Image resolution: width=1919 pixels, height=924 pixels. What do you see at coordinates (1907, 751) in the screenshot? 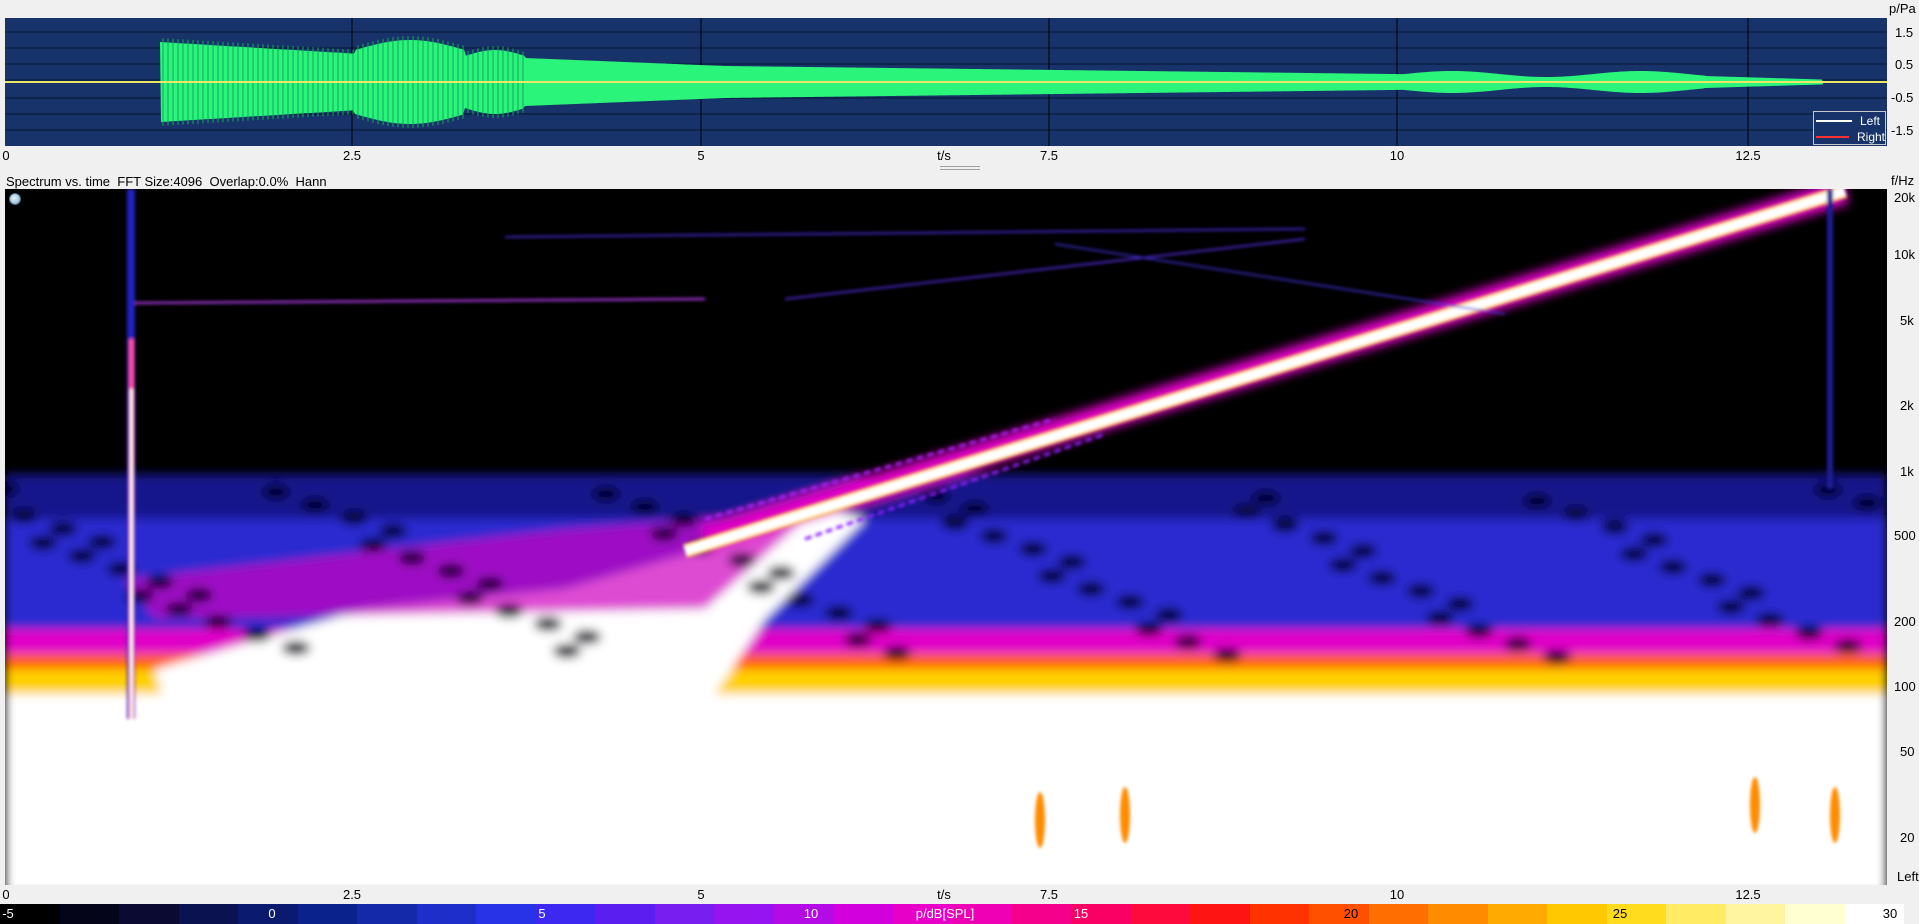
I see `spectrogram-y-tick: 50` at bounding box center [1907, 751].